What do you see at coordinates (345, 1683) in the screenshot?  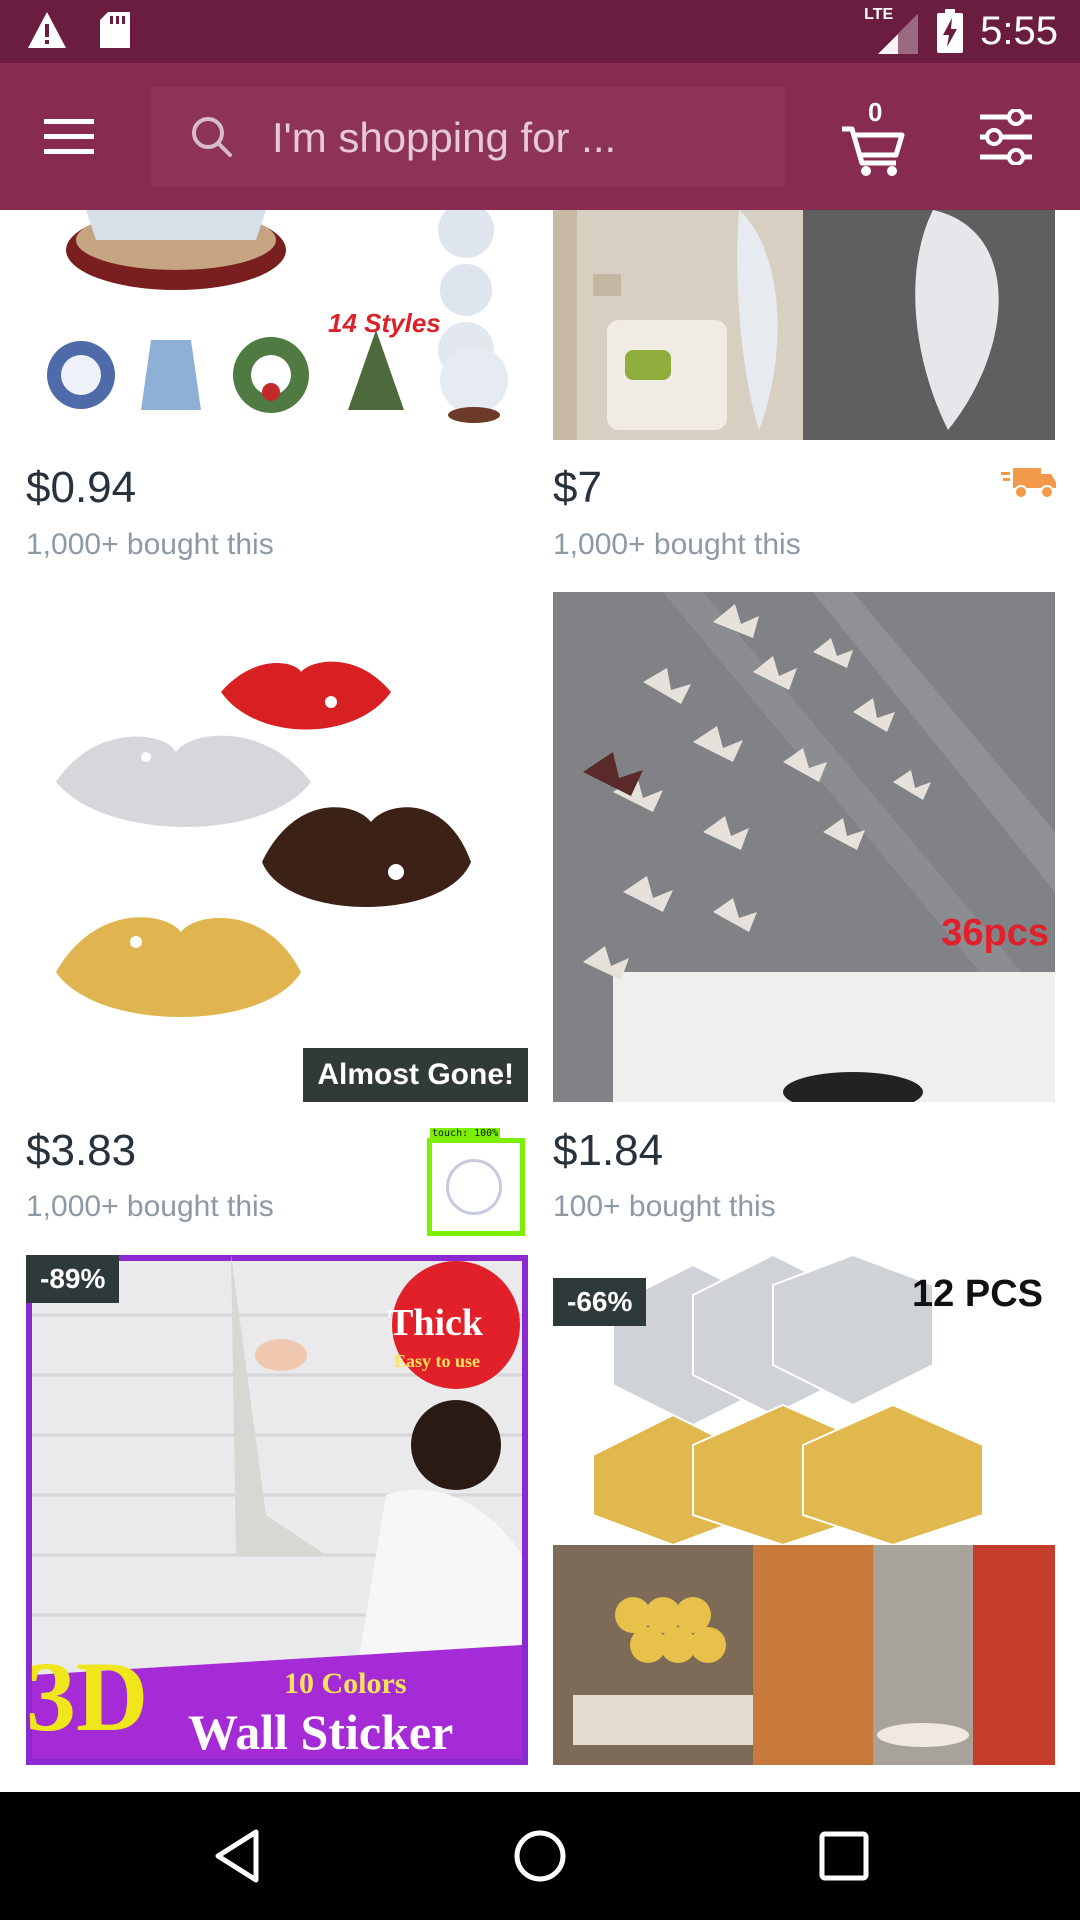 I see `image-caption: 10 Colors` at bounding box center [345, 1683].